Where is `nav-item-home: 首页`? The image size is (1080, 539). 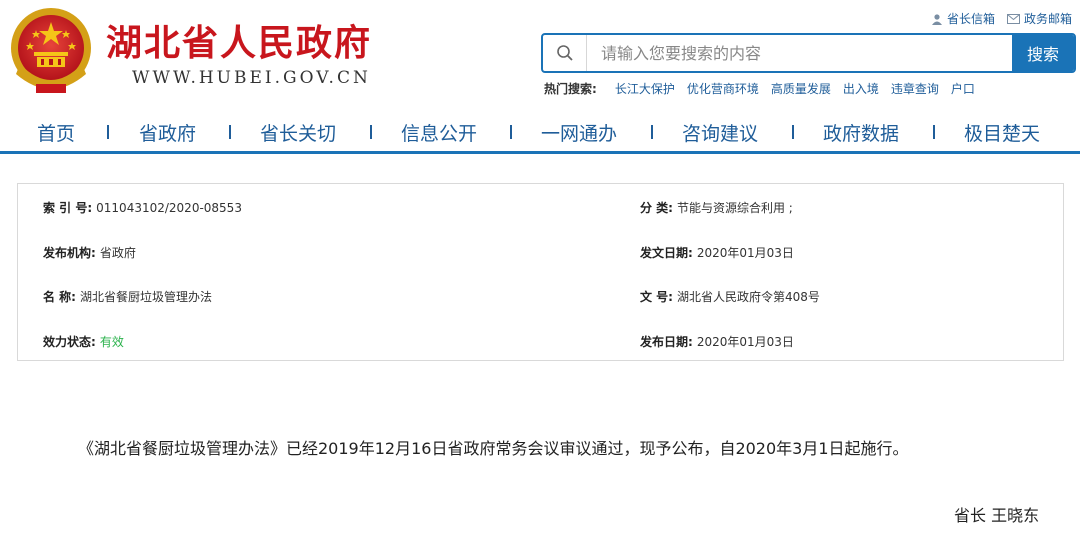 nav-item-home: 首页 is located at coordinates (56, 132).